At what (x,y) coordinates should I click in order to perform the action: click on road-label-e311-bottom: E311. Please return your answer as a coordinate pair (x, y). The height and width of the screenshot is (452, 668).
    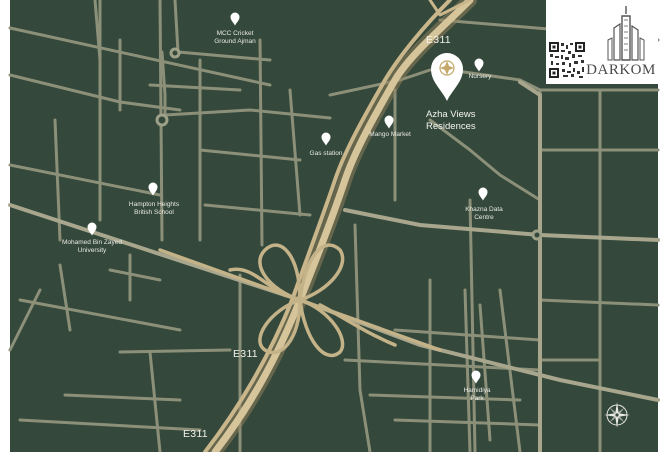
    Looking at the image, I should click on (195, 434).